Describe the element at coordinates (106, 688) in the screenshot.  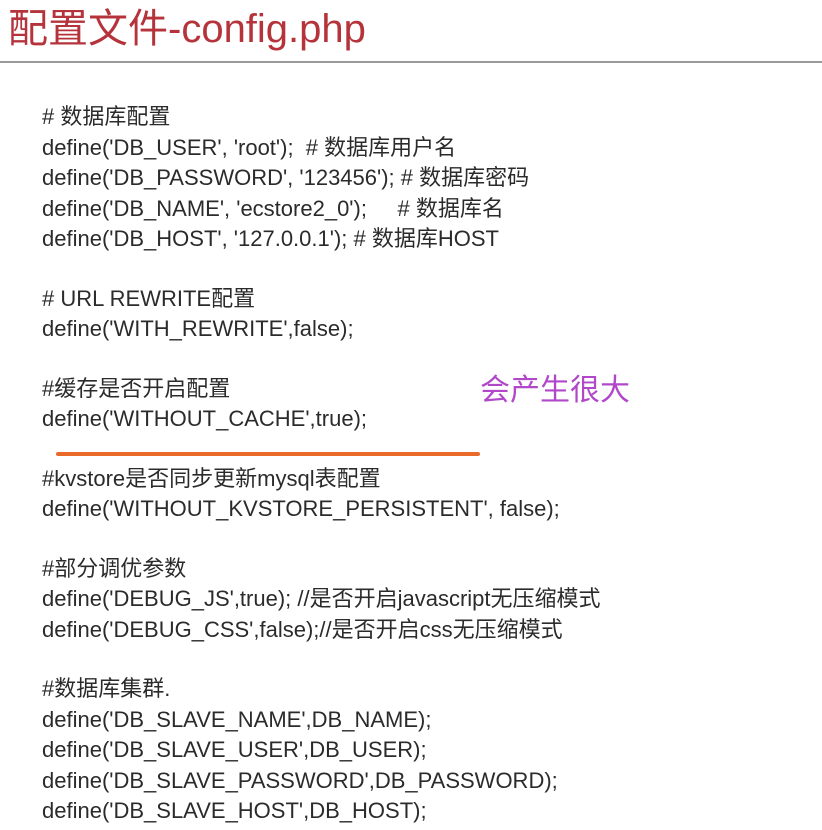
I see `code-line: #数据库集群.` at that location.